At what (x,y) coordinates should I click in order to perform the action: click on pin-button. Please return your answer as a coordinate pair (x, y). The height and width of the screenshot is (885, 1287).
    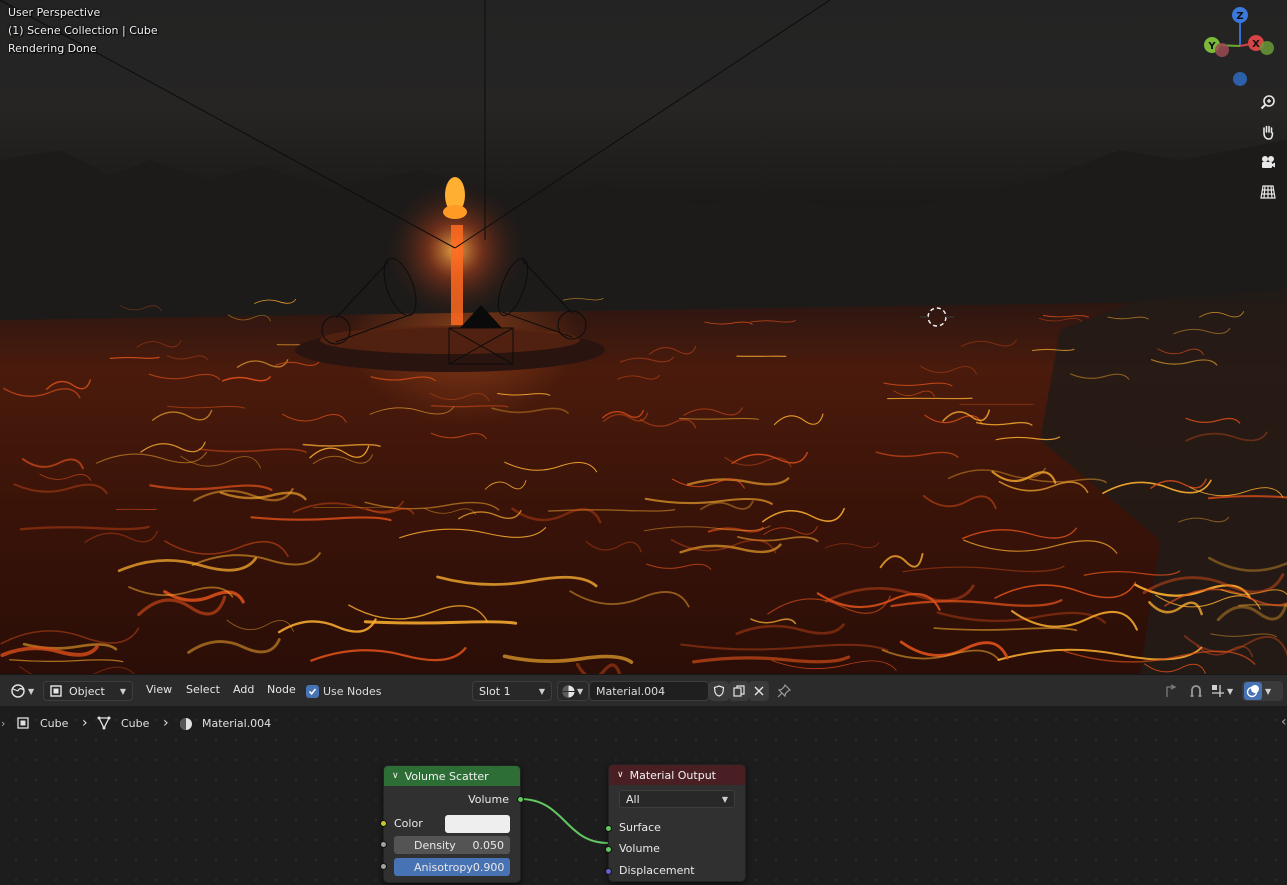
    Looking at the image, I should click on (784, 691).